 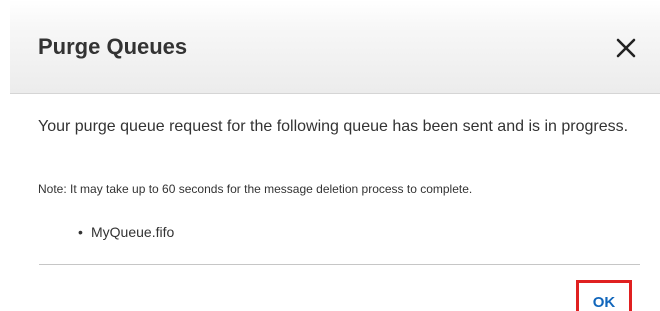 What do you see at coordinates (604, 295) in the screenshot?
I see `ok-button: OK` at bounding box center [604, 295].